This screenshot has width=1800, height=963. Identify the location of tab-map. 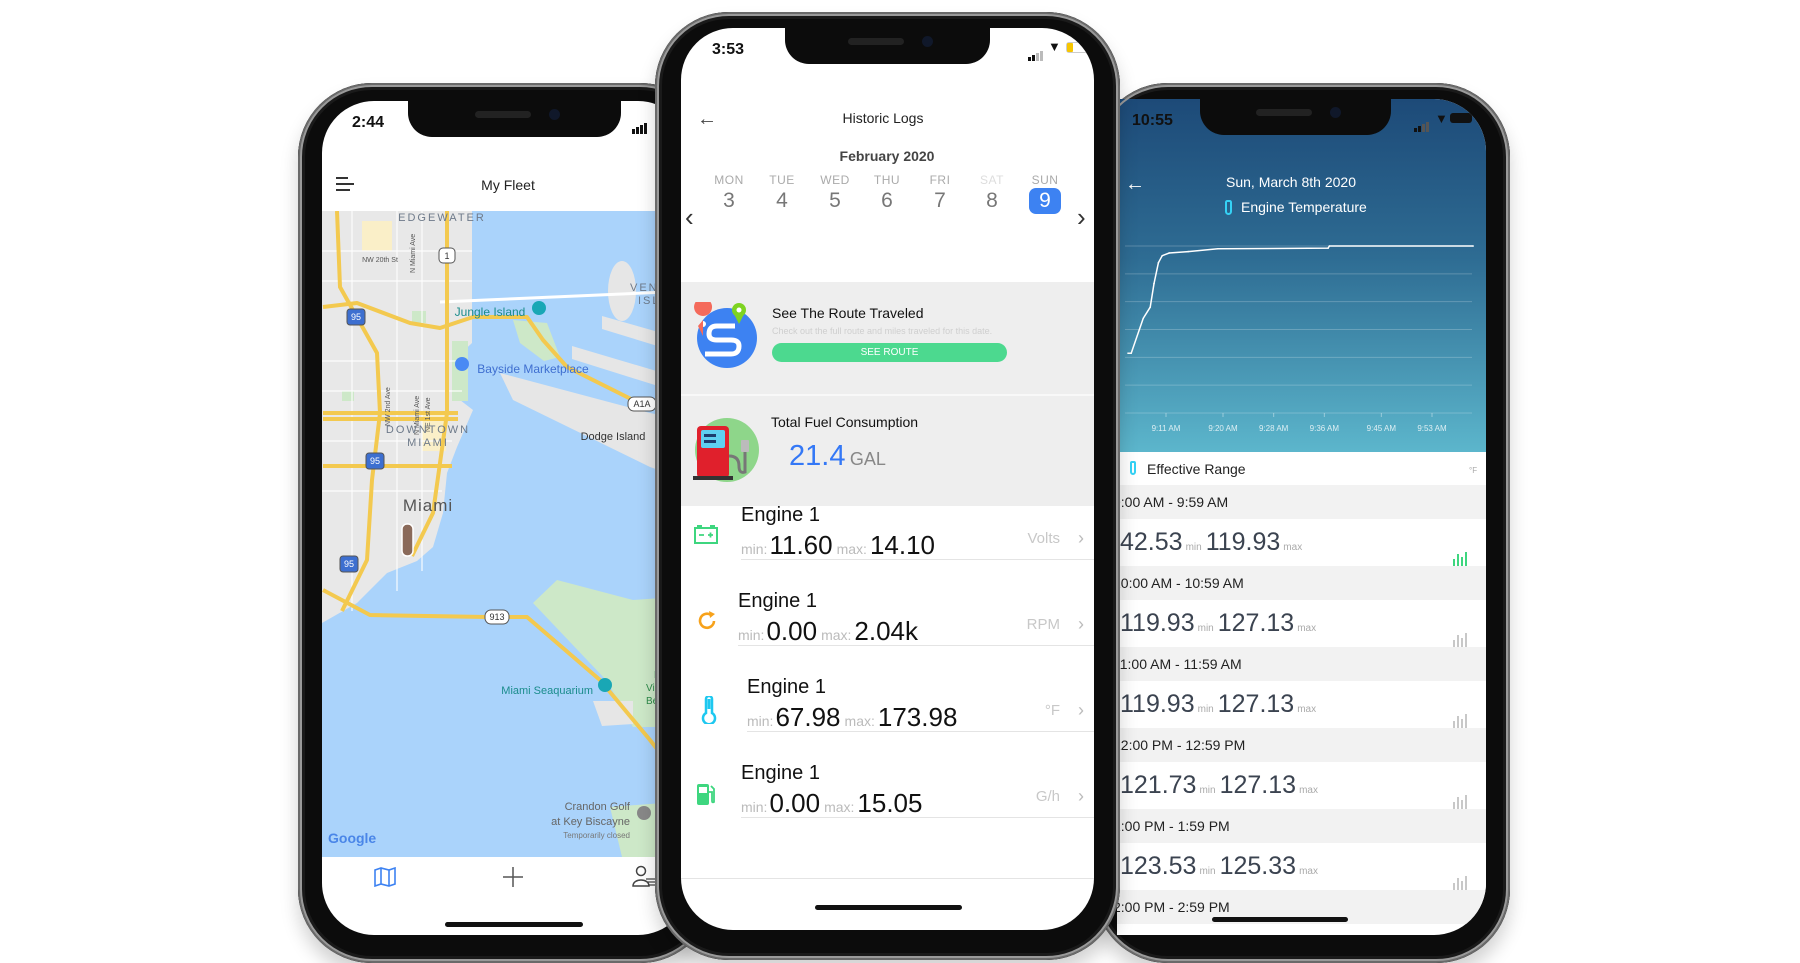
(385, 877).